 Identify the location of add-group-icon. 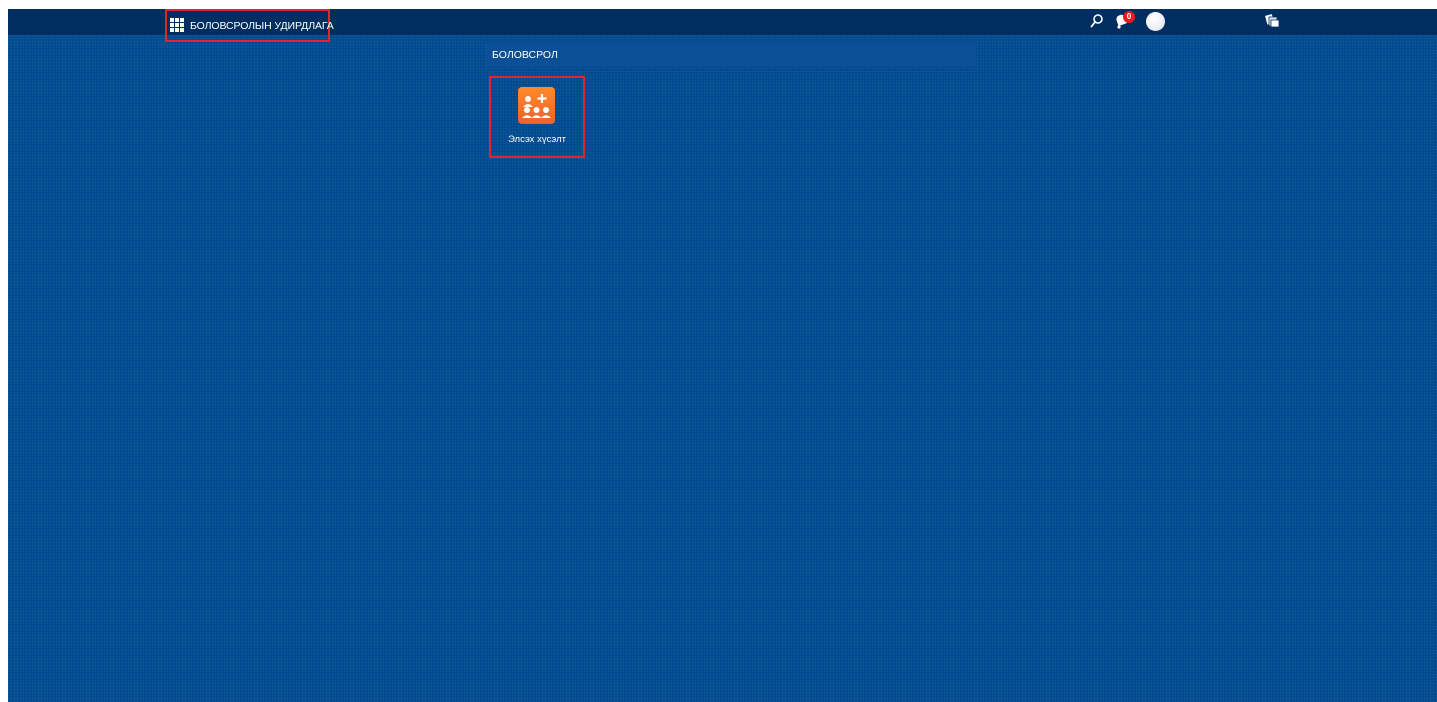
(536, 105).